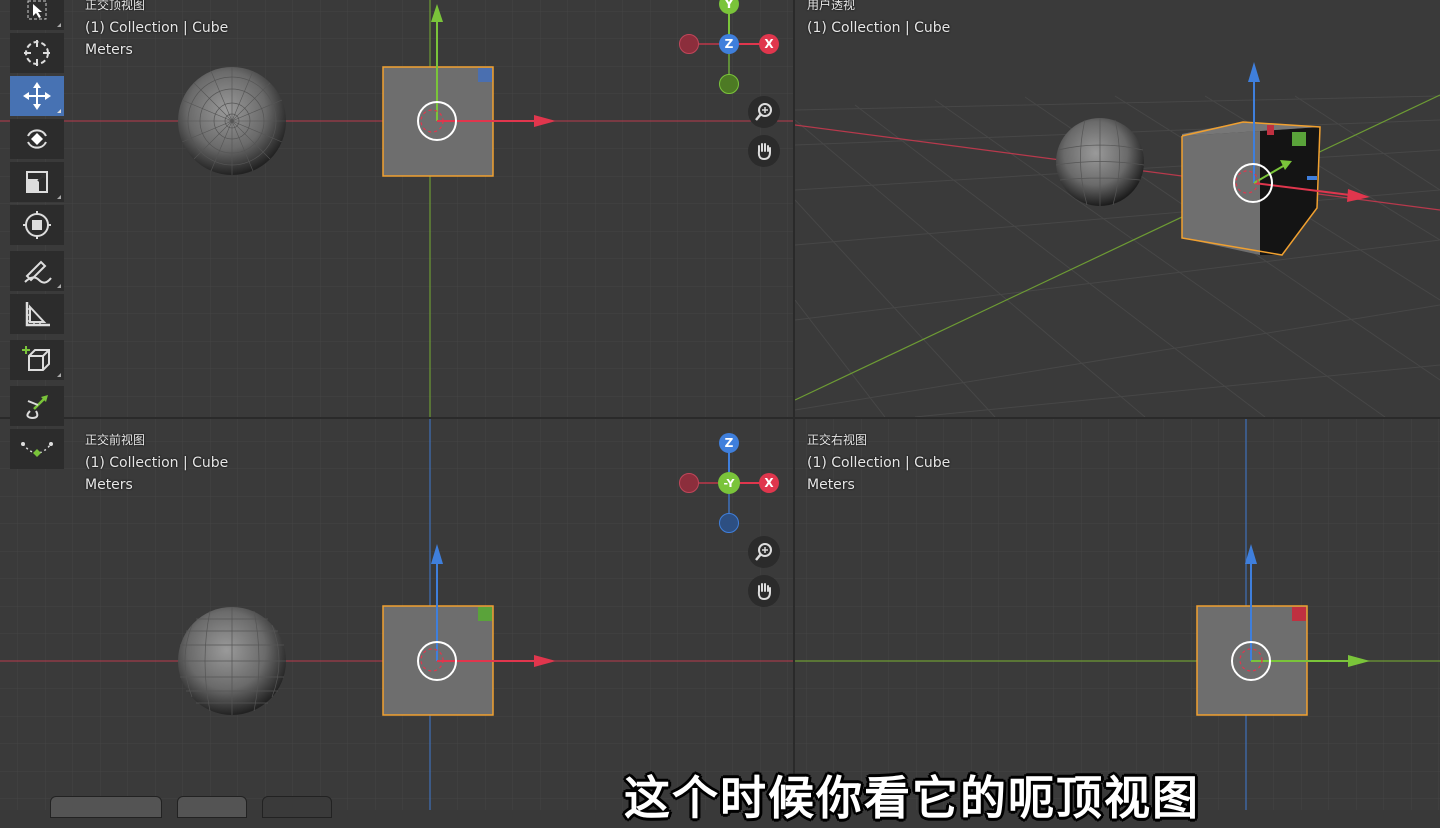 The height and width of the screenshot is (828, 1440). What do you see at coordinates (37, 139) in the screenshot?
I see `rotate-tool-icon` at bounding box center [37, 139].